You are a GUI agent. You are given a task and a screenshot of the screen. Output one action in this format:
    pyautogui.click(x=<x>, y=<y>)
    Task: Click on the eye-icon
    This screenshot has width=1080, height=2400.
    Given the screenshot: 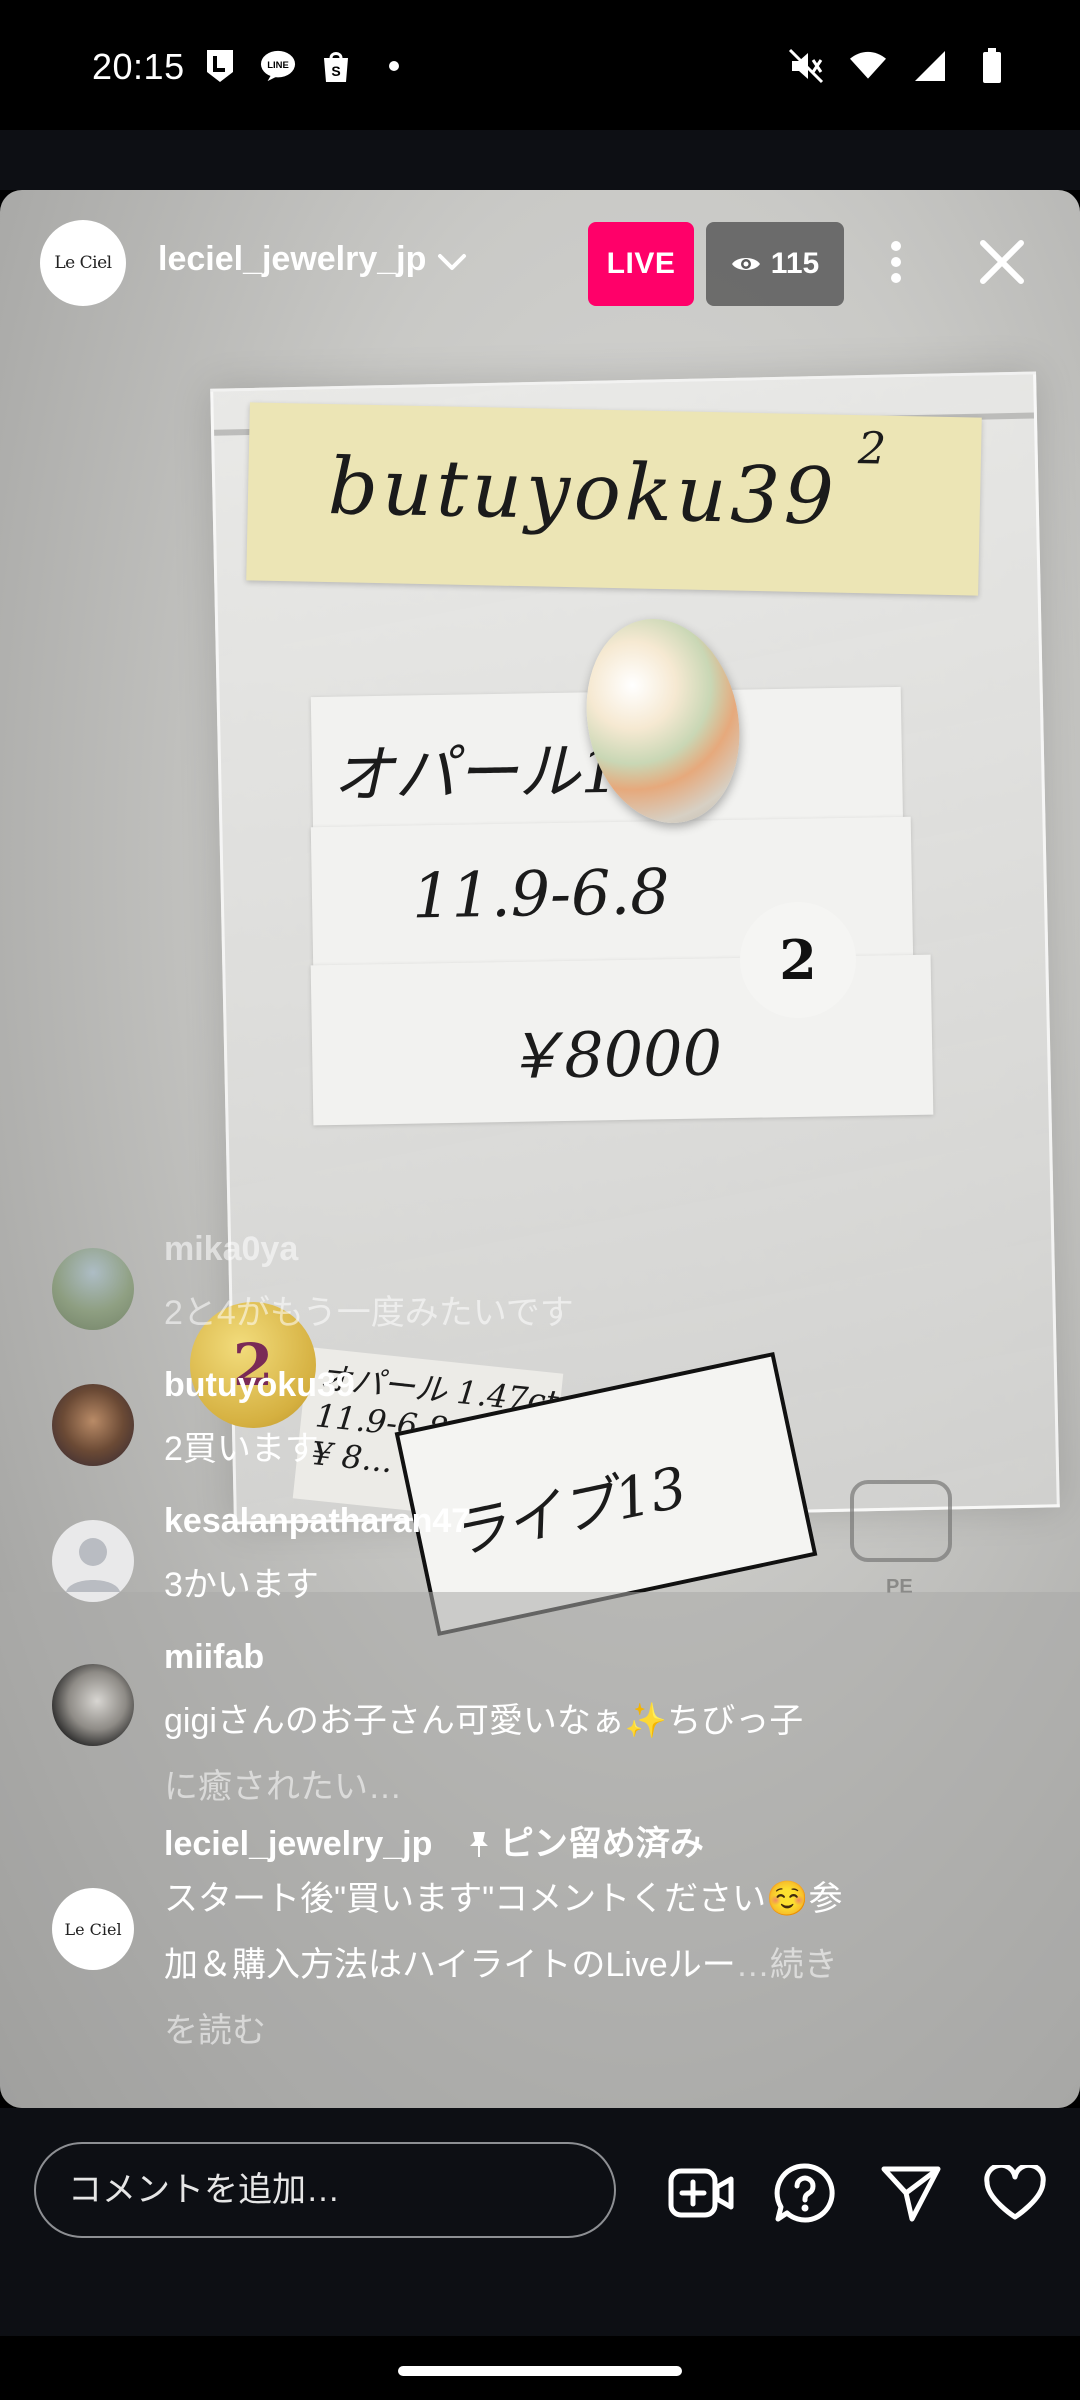 What is the action you would take?
    pyautogui.click(x=745, y=264)
    